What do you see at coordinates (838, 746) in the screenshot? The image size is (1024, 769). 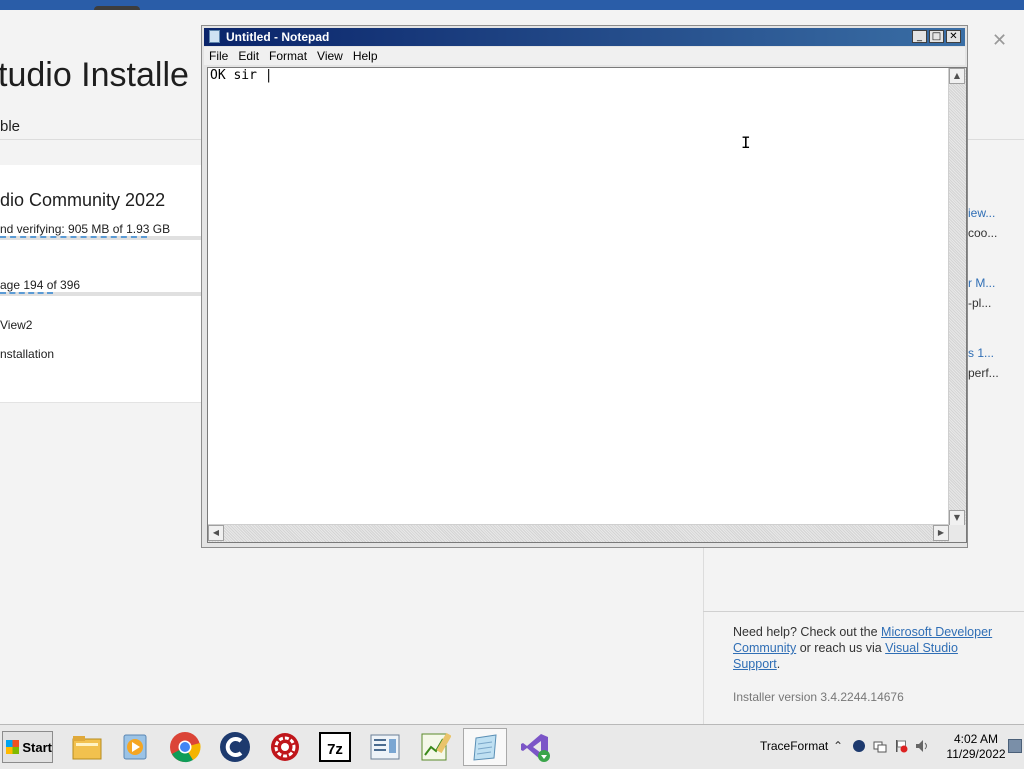 I see `tray-expand-icon: ⌃` at bounding box center [838, 746].